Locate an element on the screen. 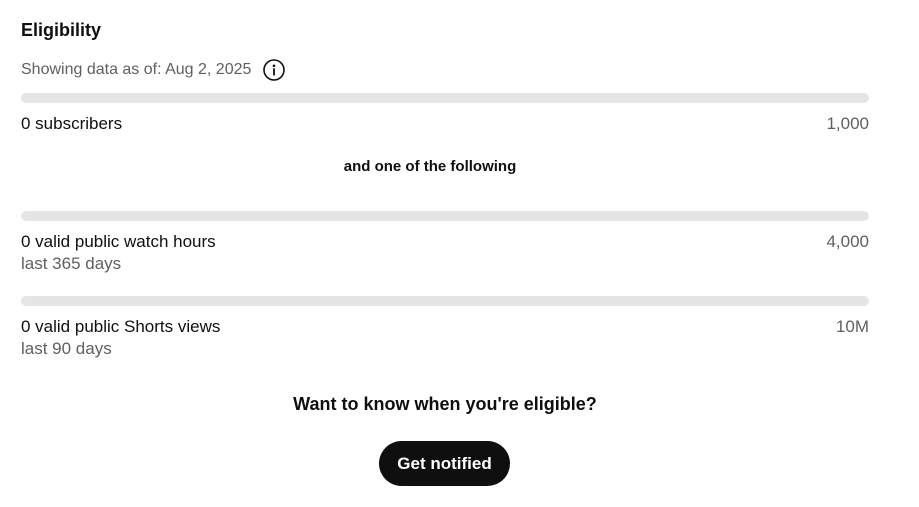  data-as-of-row: Showing data as of: Aug 2, 2025 is located at coordinates (153, 70).